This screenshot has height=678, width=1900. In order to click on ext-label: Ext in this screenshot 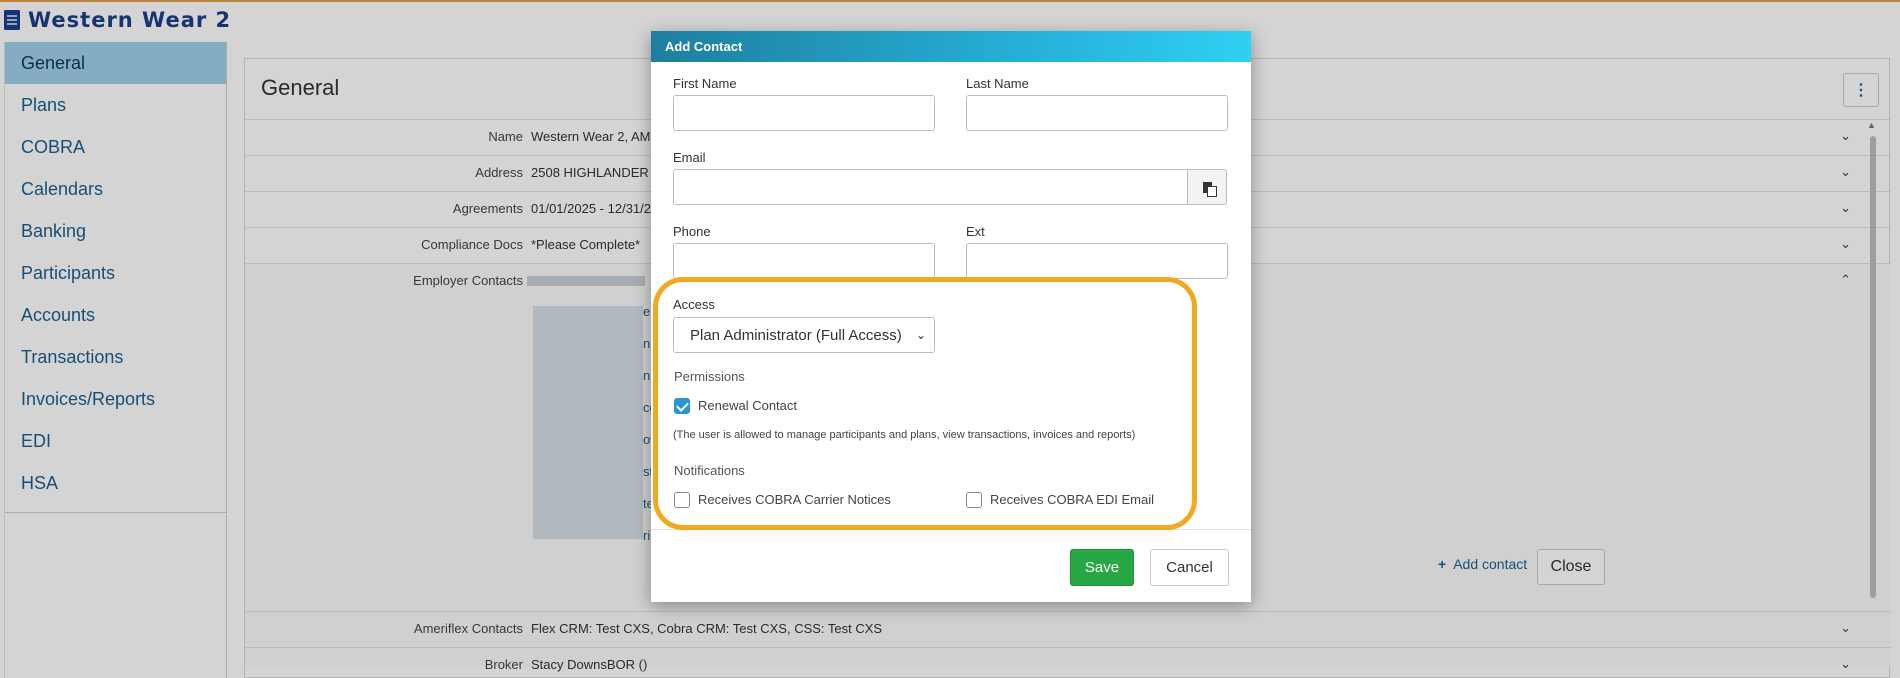, I will do `click(975, 231)`.